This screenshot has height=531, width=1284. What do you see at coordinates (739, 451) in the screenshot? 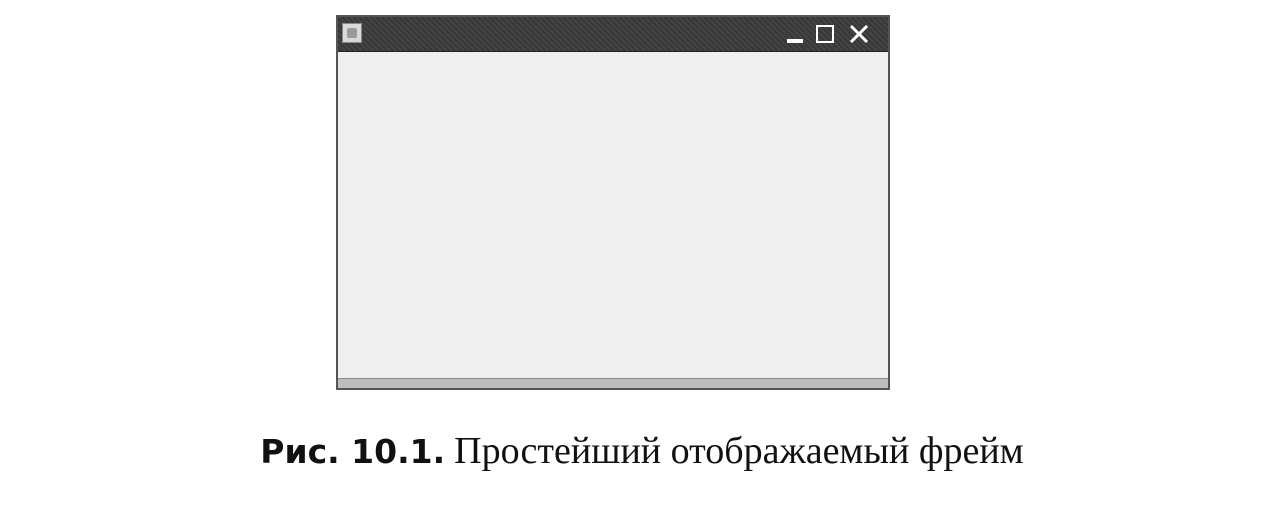
I see `figure-caption-text: Простейший отображаемый фрейм` at bounding box center [739, 451].